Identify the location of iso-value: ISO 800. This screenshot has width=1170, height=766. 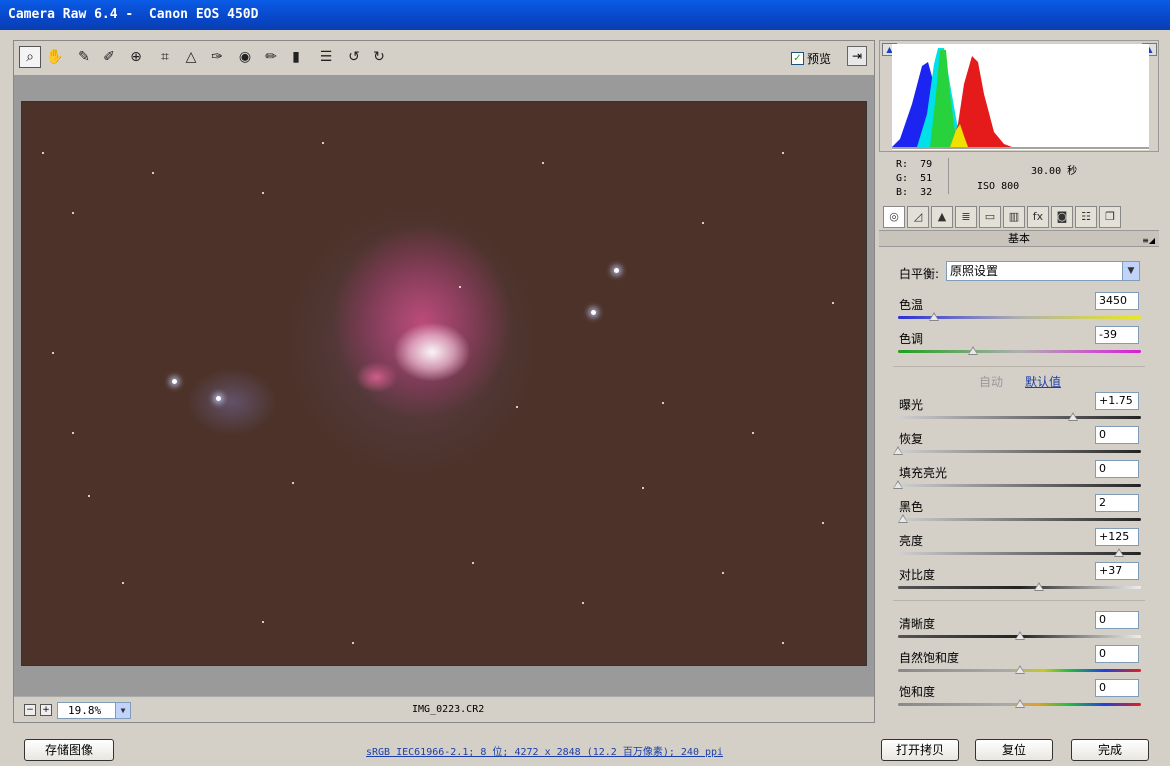
(998, 186).